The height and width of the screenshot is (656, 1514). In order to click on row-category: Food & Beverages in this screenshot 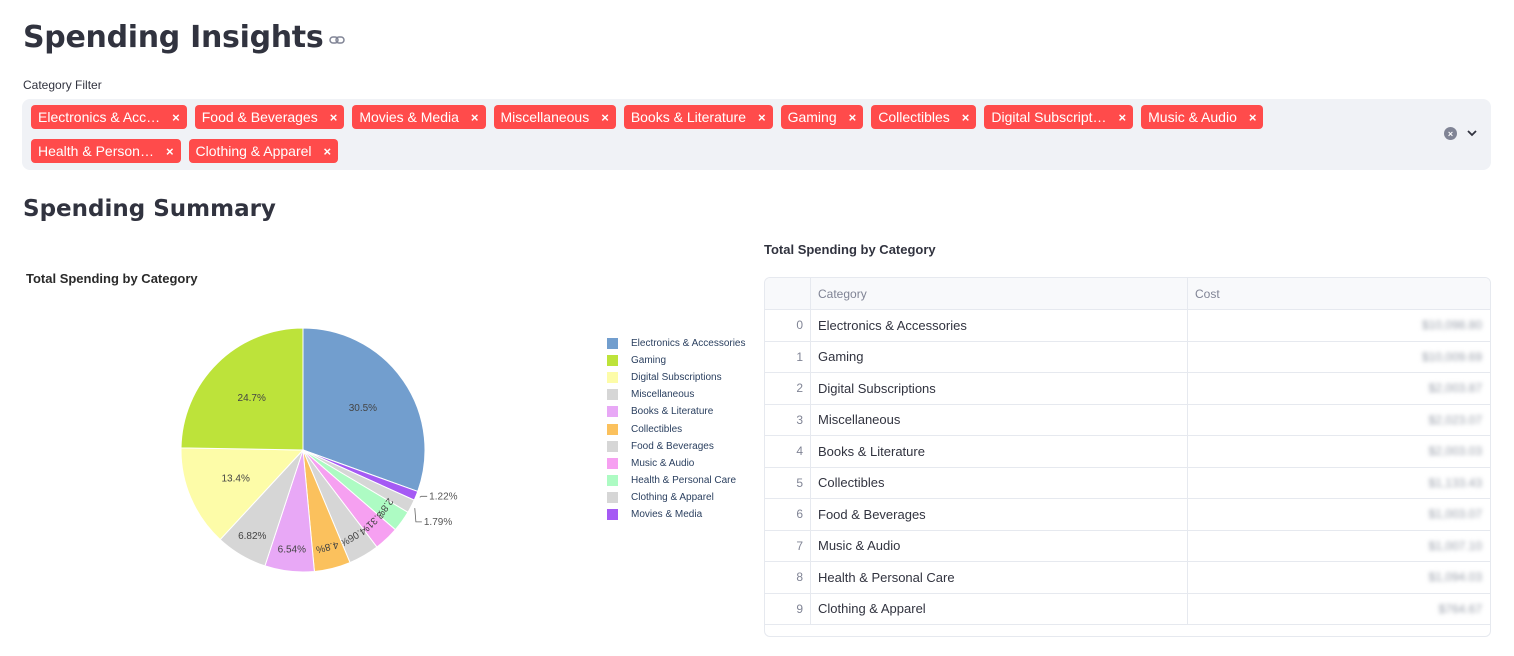, I will do `click(999, 514)`.